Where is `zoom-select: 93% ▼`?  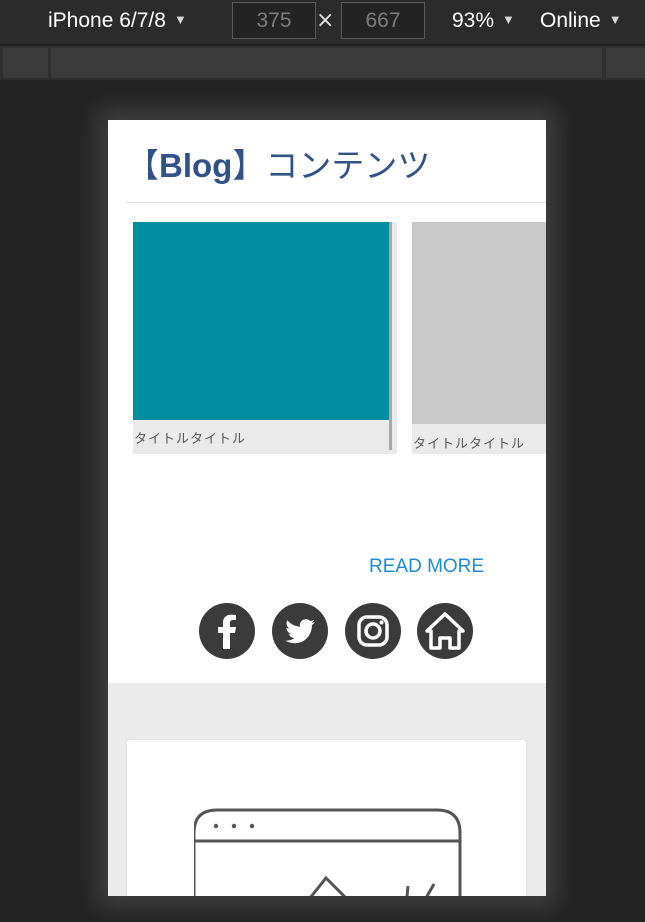
zoom-select: 93% ▼ is located at coordinates (483, 20).